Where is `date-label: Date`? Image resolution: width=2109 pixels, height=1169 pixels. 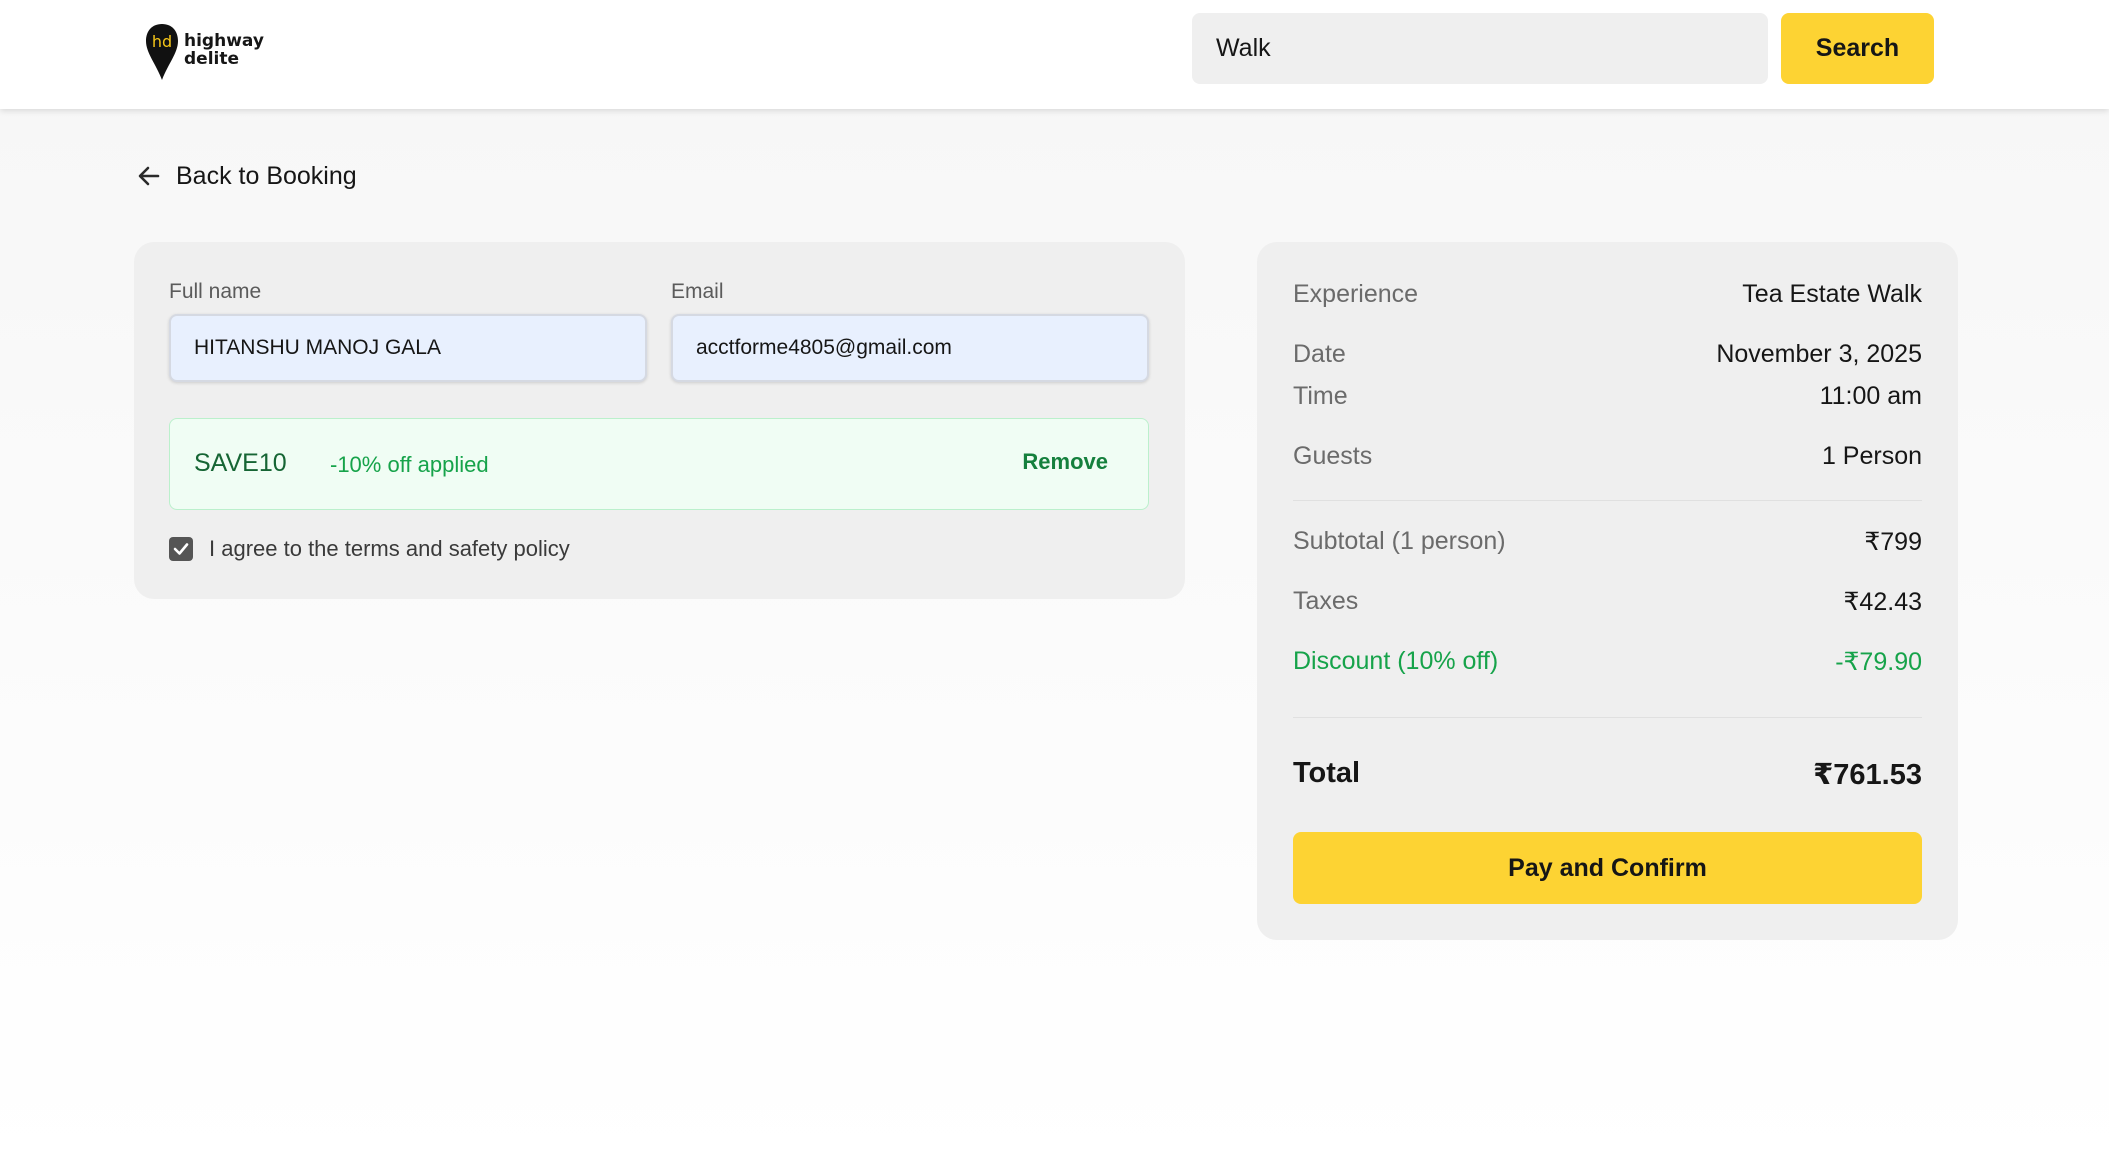 date-label: Date is located at coordinates (1319, 354).